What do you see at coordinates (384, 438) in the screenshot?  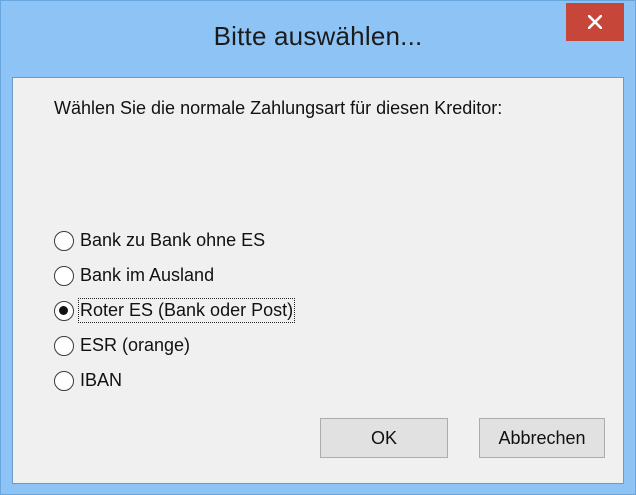 I see `ok-button: OK` at bounding box center [384, 438].